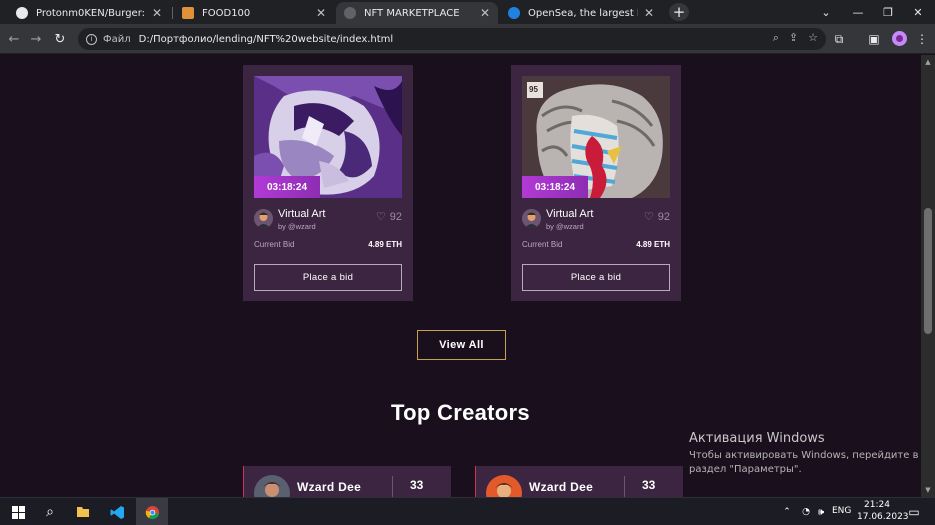 The height and width of the screenshot is (525, 935). I want to click on language-indicator: ENG, so click(841, 511).